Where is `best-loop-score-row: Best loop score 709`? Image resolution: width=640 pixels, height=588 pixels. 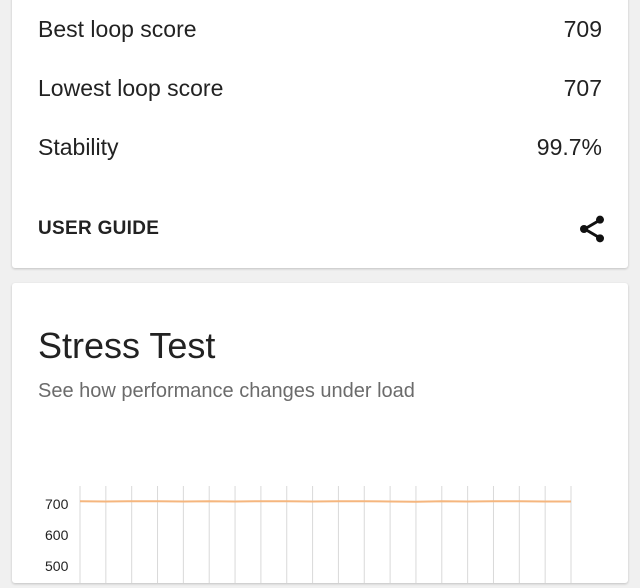
best-loop-score-row: Best loop score 709 is located at coordinates (320, 29).